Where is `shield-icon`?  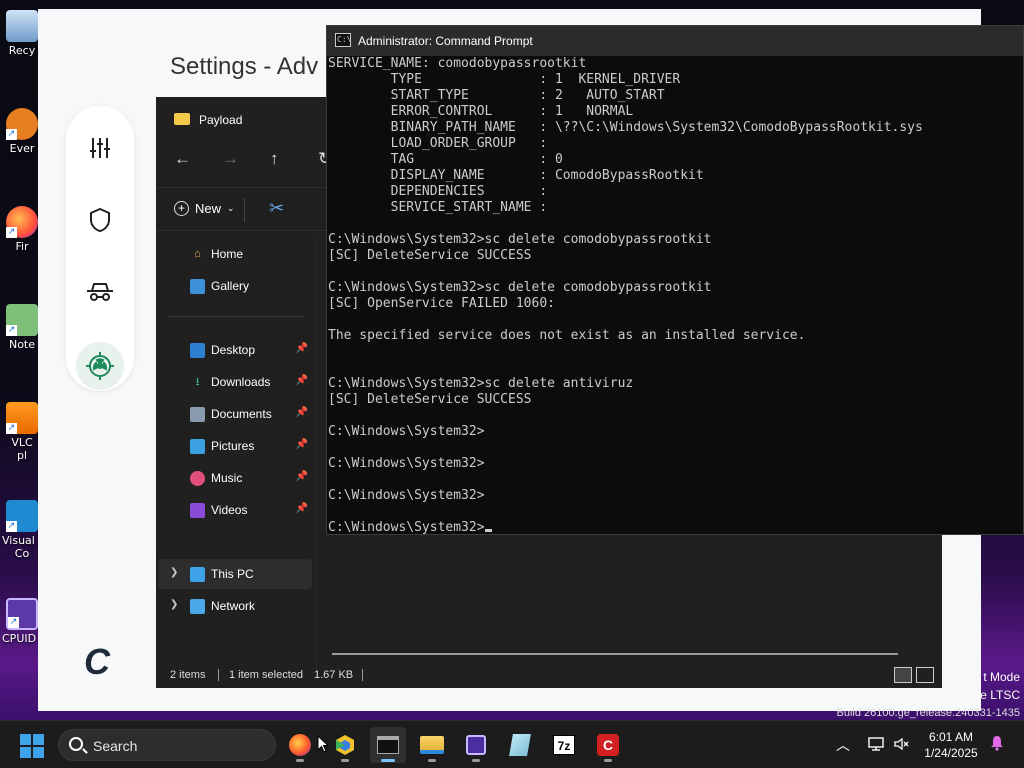
shield-icon is located at coordinates (100, 220).